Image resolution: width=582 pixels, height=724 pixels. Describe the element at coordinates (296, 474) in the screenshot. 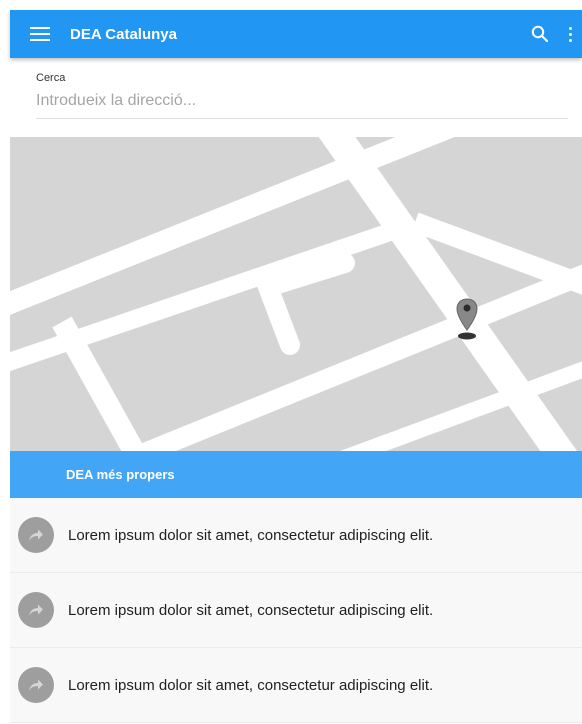

I see `nearest-dea-header: DEA més propers` at that location.